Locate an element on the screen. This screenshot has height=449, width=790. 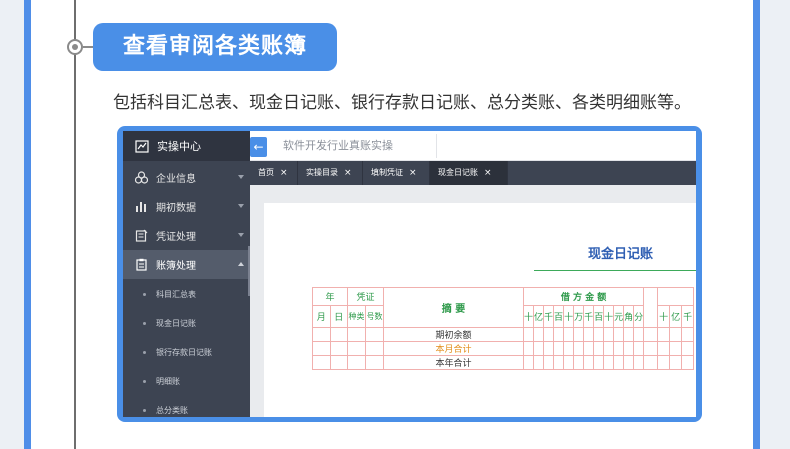
voucher-icon is located at coordinates (141, 235).